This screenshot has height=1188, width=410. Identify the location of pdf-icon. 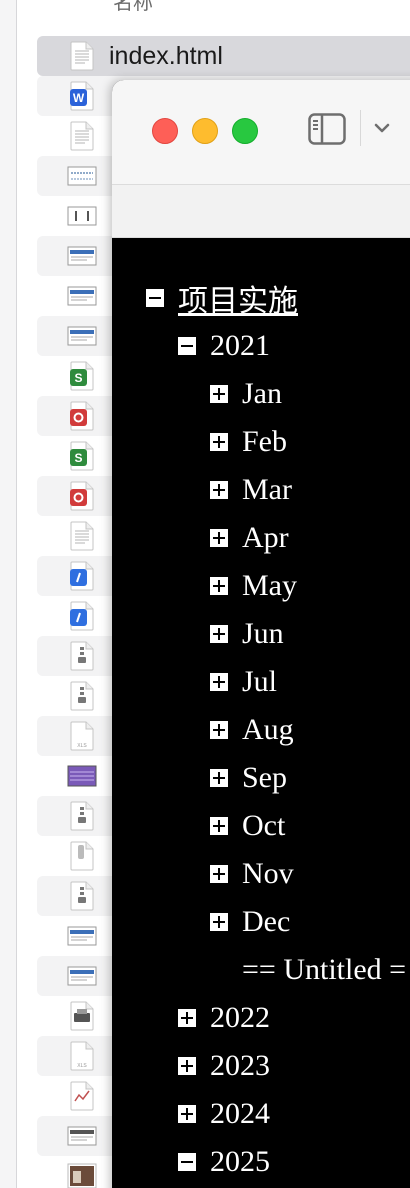
(82, 416).